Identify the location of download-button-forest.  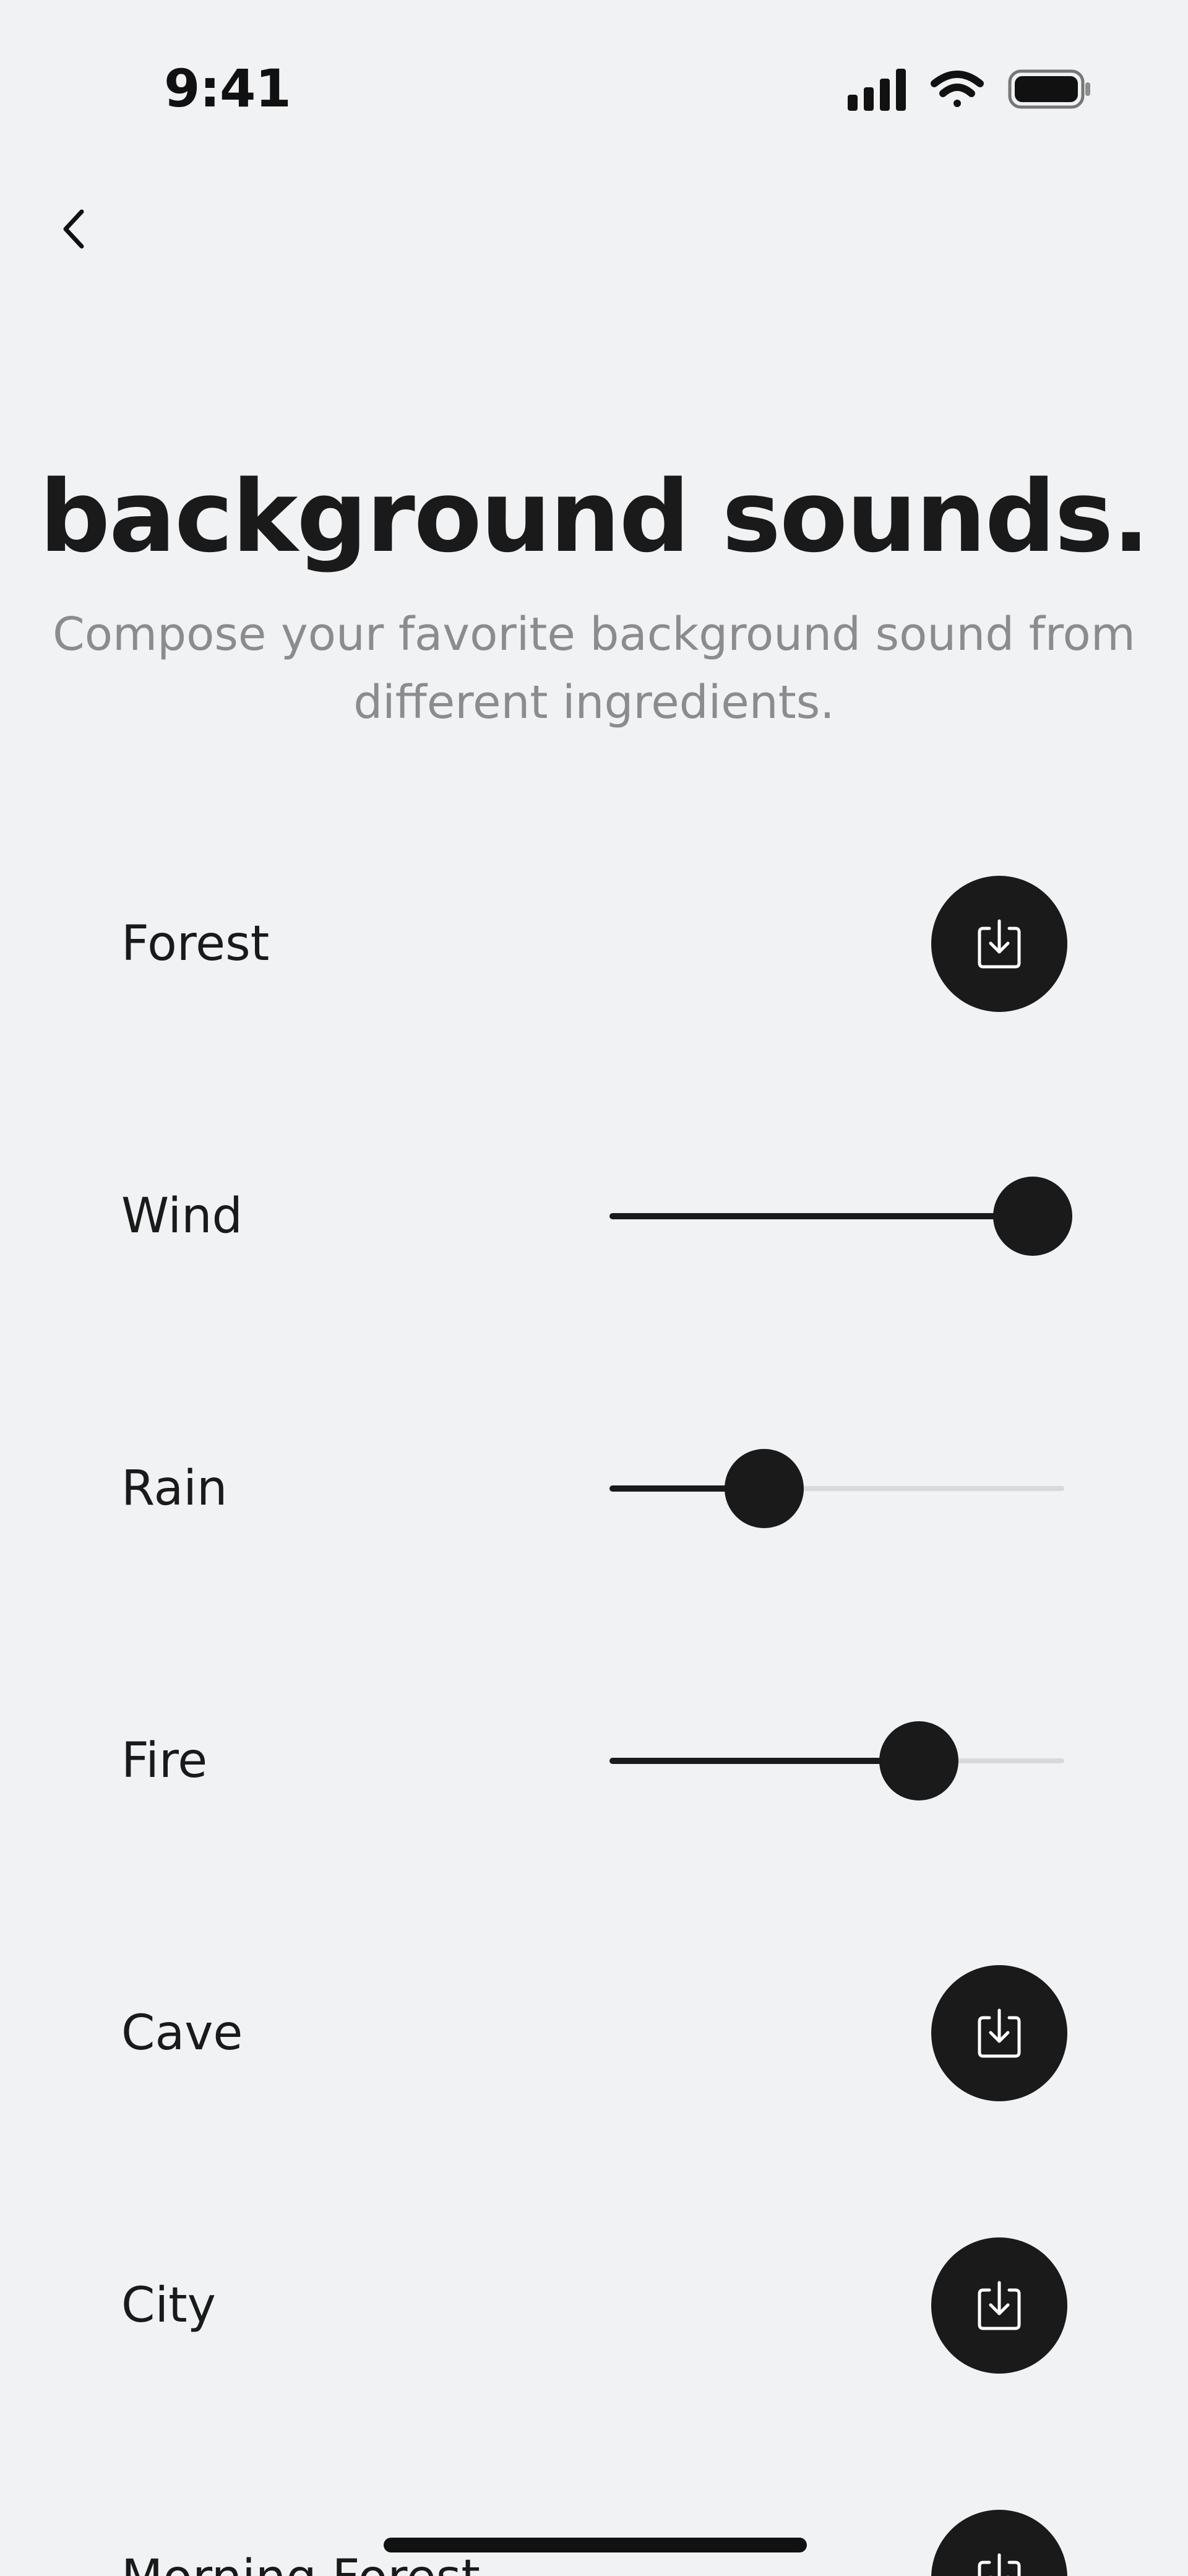
(999, 944).